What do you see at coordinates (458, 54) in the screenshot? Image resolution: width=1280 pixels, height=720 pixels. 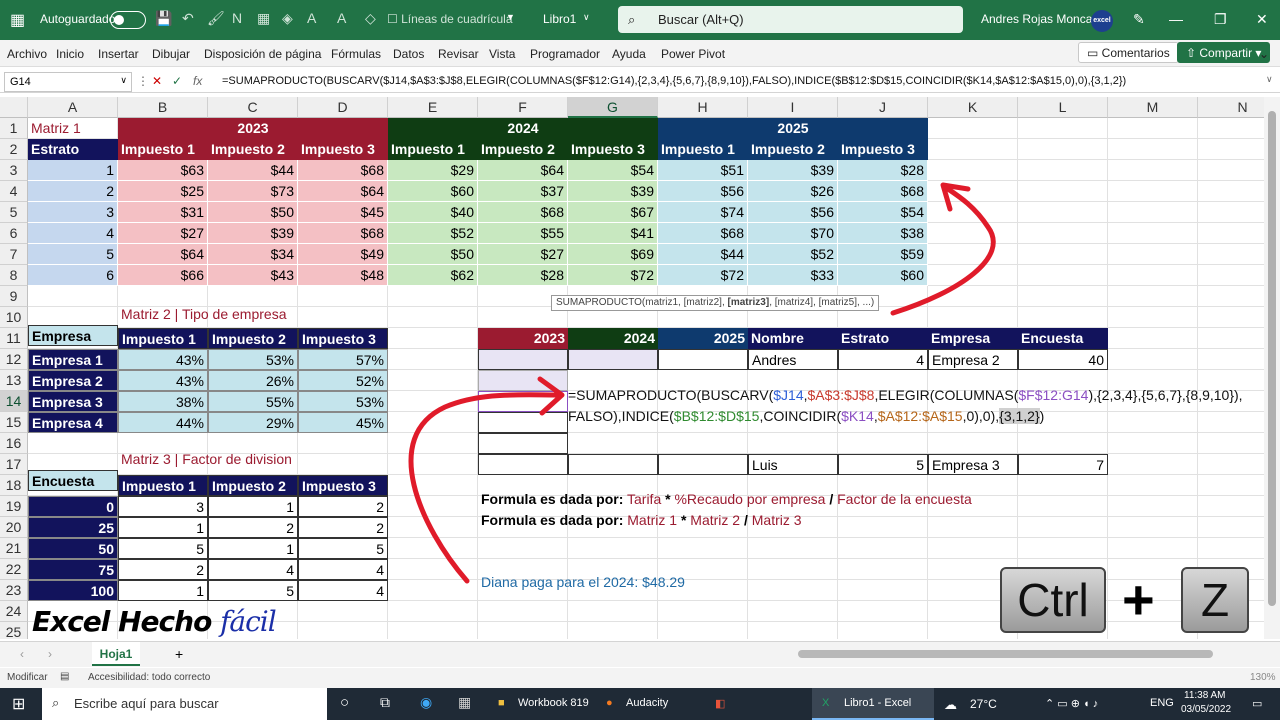 I see `tab-revisar: Revisar` at bounding box center [458, 54].